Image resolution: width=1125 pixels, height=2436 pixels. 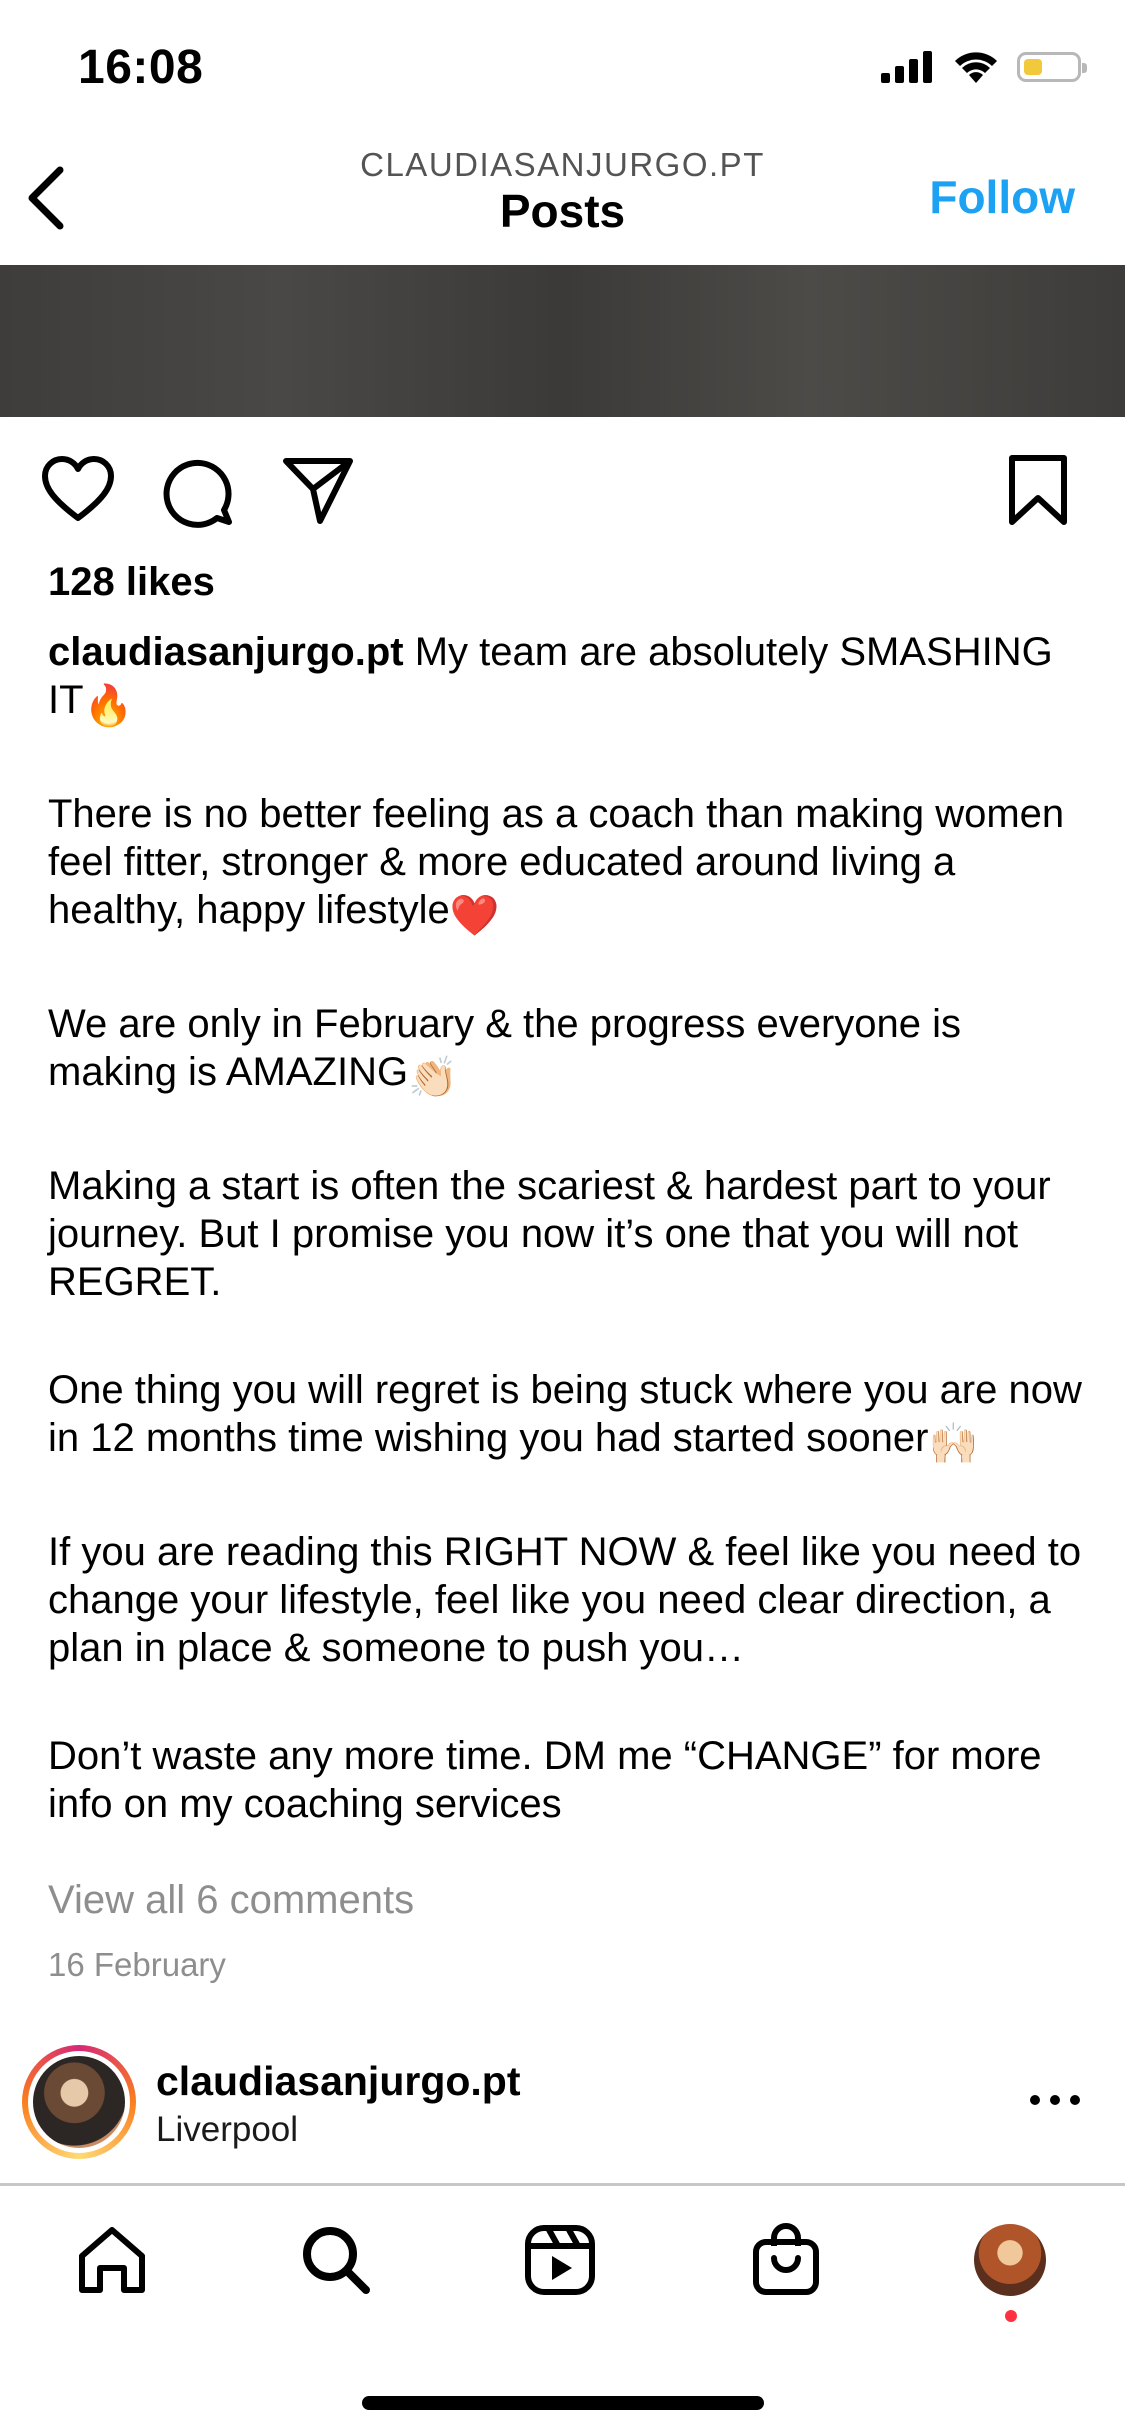 I want to click on home-icon, so click(x=112, y=2260).